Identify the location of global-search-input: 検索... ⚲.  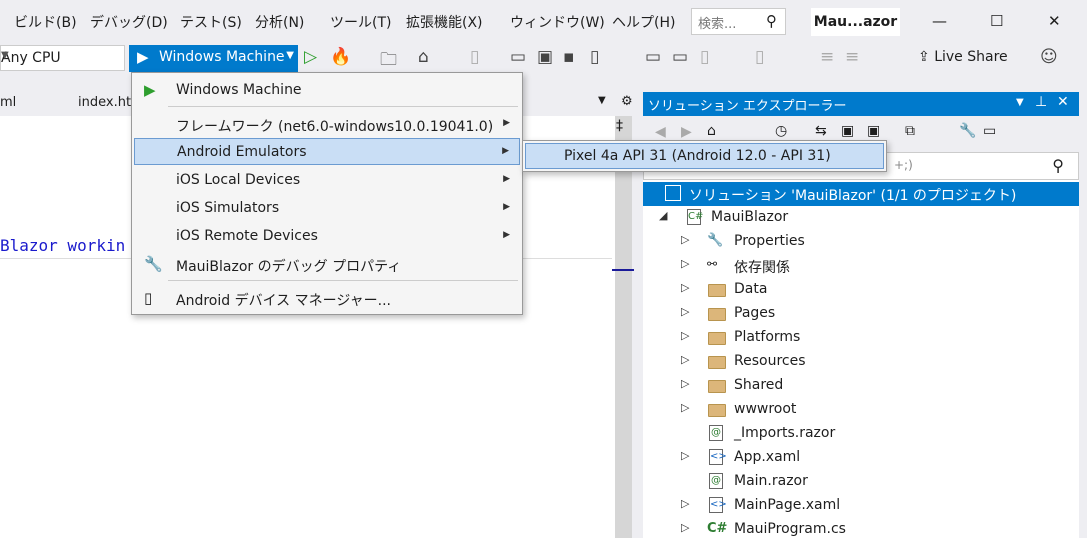
(738, 21).